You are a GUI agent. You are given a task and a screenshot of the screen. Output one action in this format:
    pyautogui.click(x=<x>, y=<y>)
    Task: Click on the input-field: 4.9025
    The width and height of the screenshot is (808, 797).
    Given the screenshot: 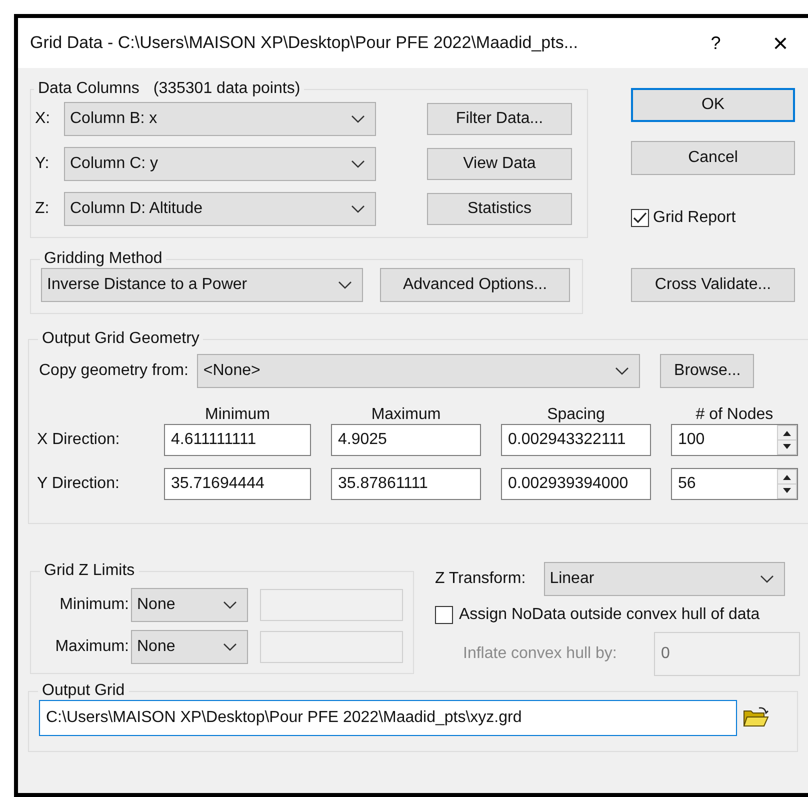 What is the action you would take?
    pyautogui.click(x=406, y=440)
    